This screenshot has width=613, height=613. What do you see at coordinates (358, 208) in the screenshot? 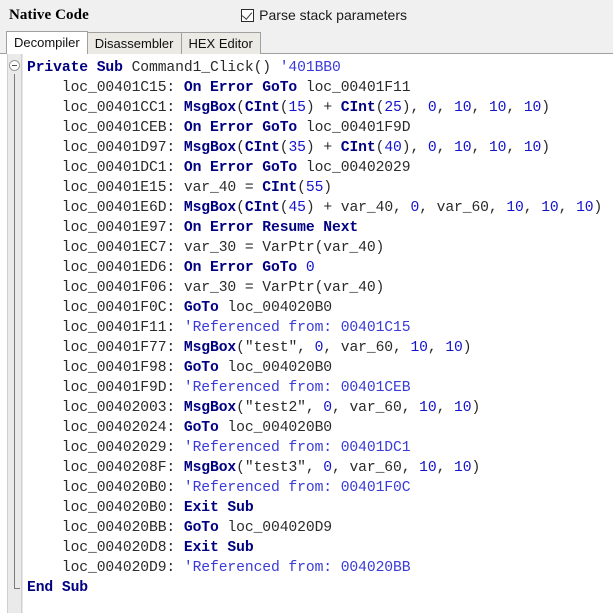
I see `code-token-plain: ) + var_40,` at bounding box center [358, 208].